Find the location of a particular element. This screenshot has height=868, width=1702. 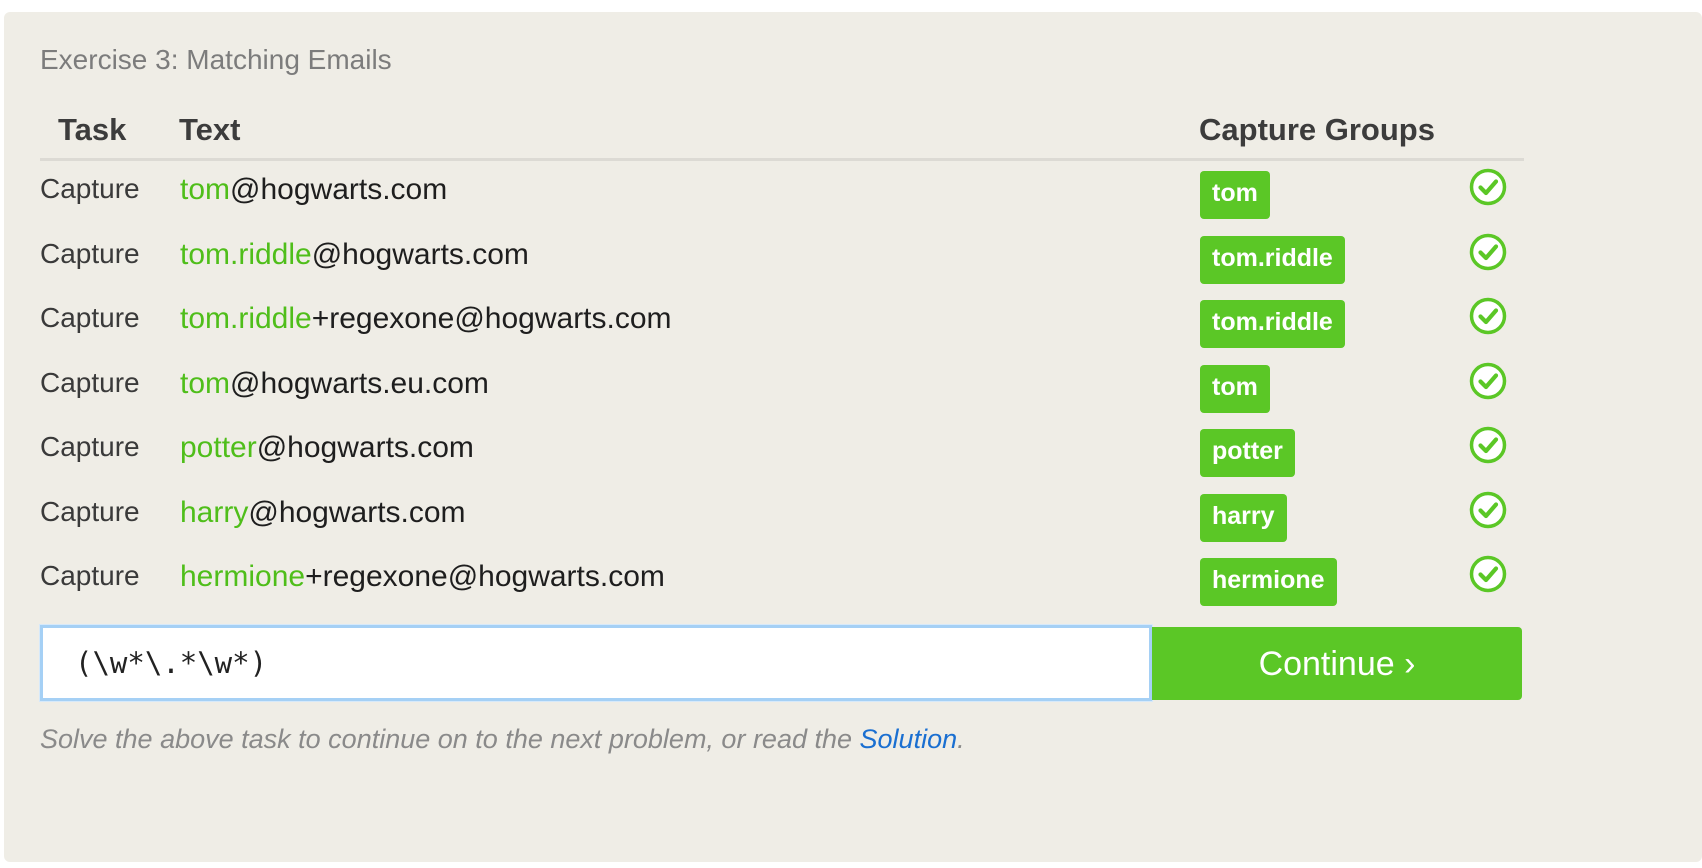

matched-text: potter is located at coordinates (218, 447).